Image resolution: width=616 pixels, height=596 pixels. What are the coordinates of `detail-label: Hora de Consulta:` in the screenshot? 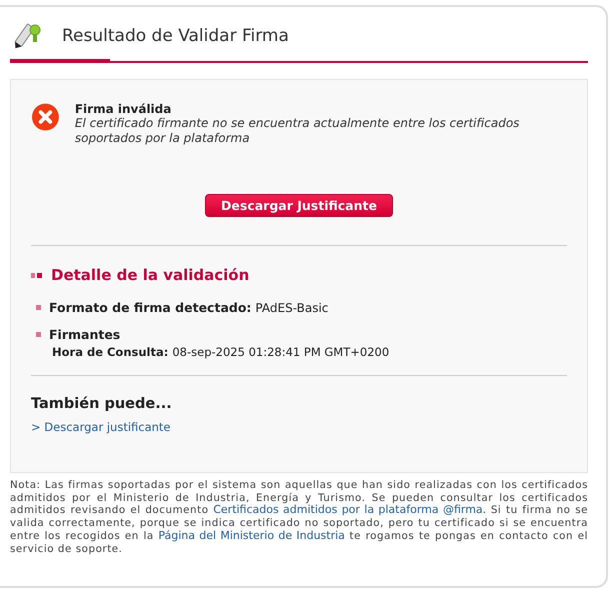 It's located at (110, 352).